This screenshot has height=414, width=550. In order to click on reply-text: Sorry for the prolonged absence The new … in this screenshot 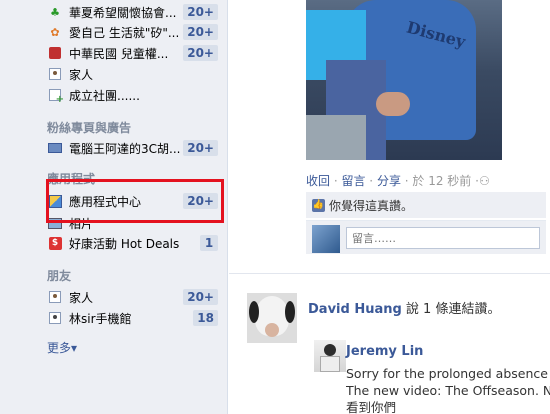, I will do `click(448, 389)`.